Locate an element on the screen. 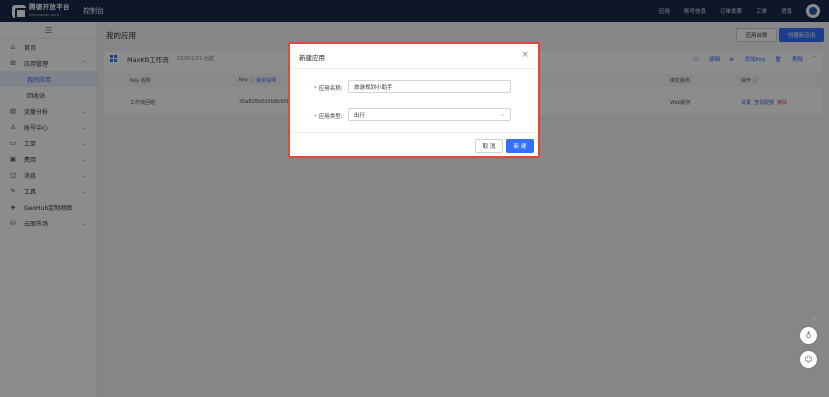  app-type-select: 出行 ⌄ is located at coordinates (429, 114).